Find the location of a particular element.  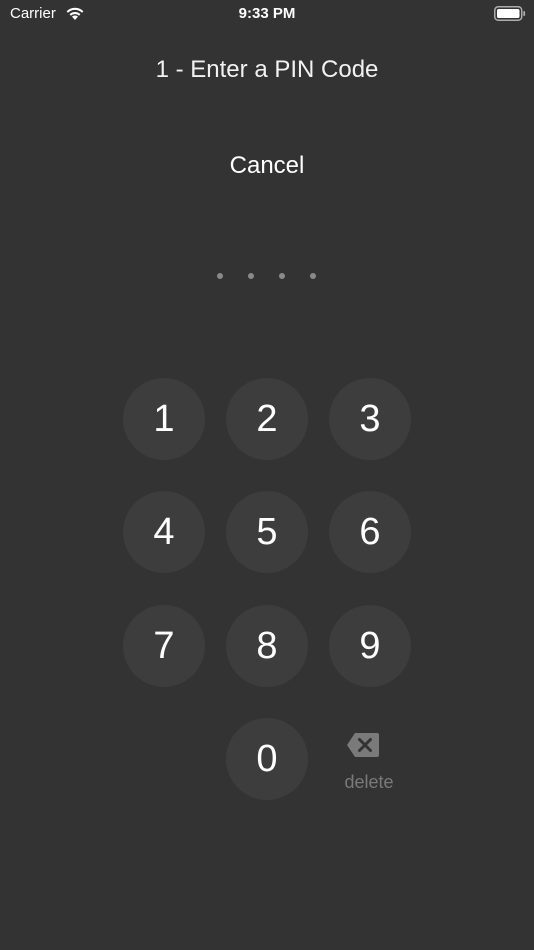

delete-button: delete is located at coordinates (369, 761).